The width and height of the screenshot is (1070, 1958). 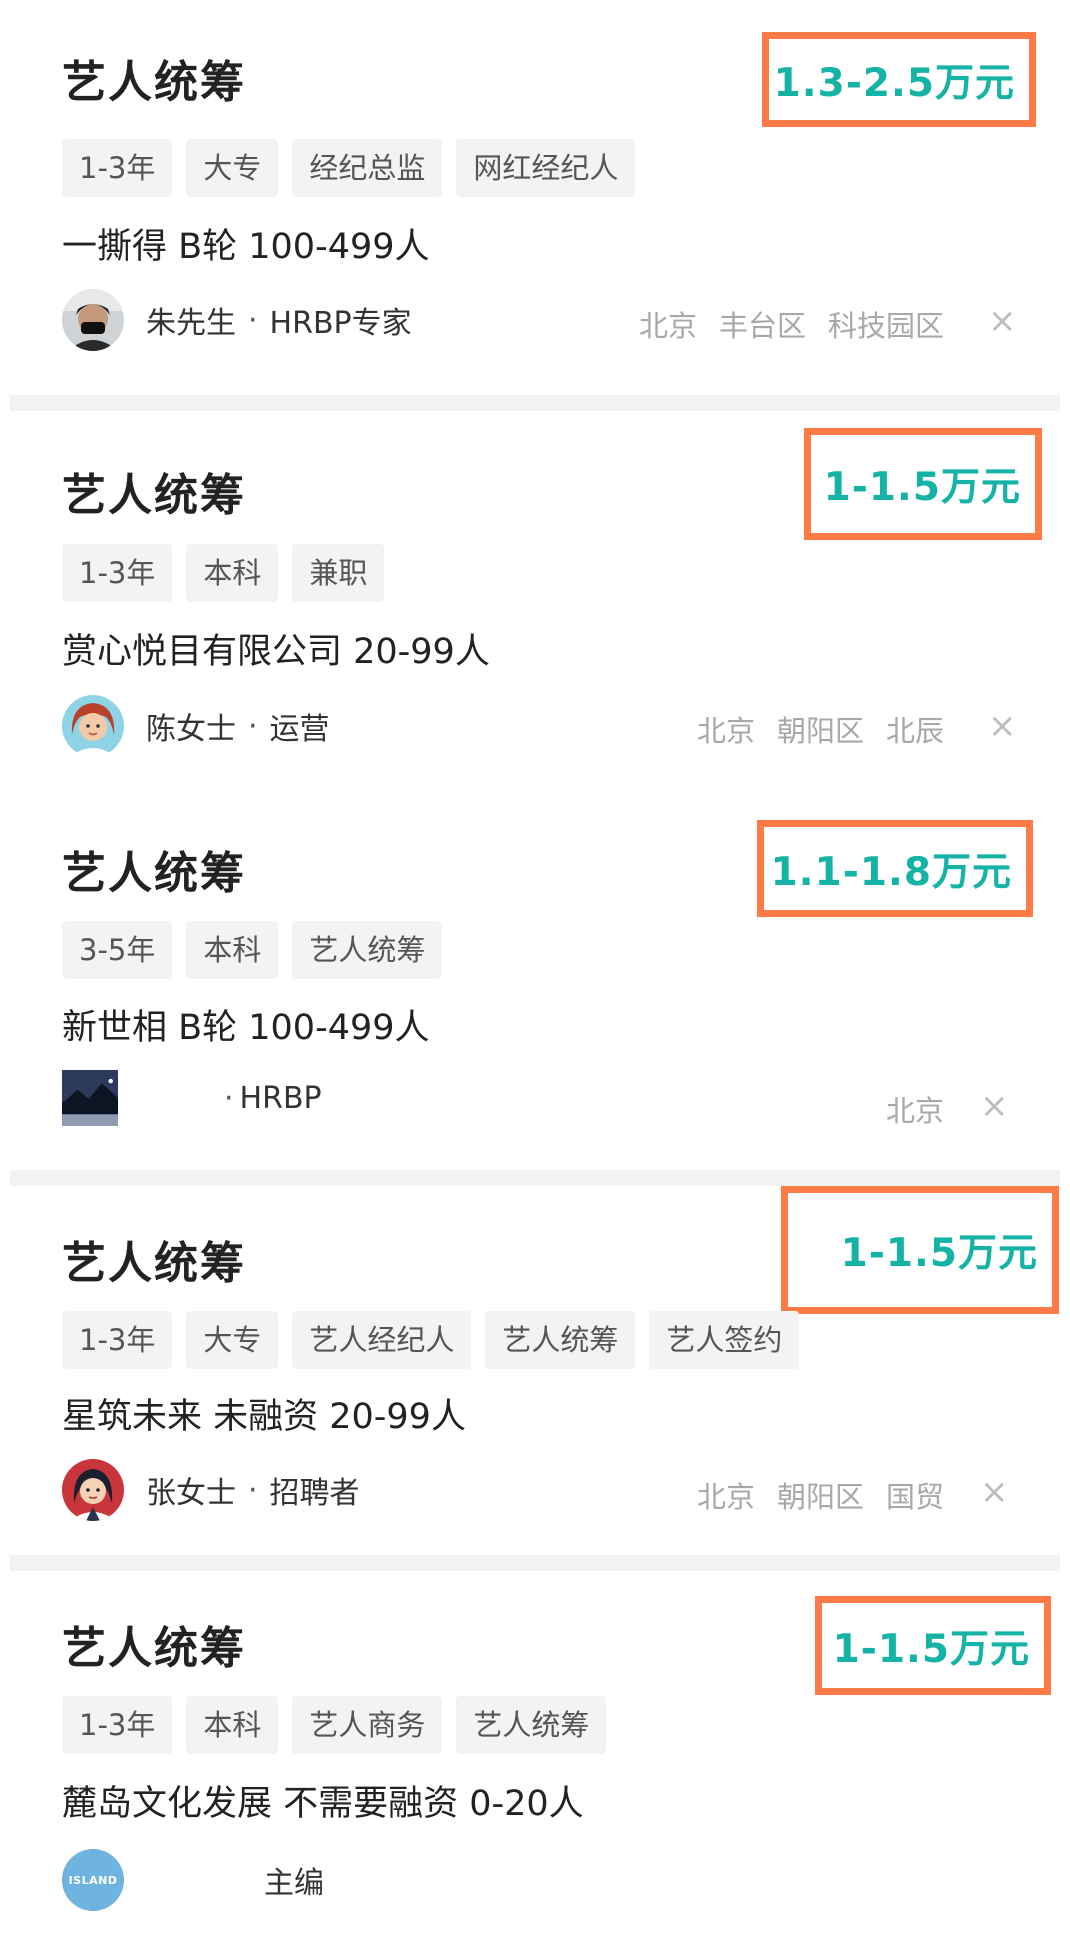 I want to click on recruiter: 张女士 · 招聘者, so click(x=211, y=1490).